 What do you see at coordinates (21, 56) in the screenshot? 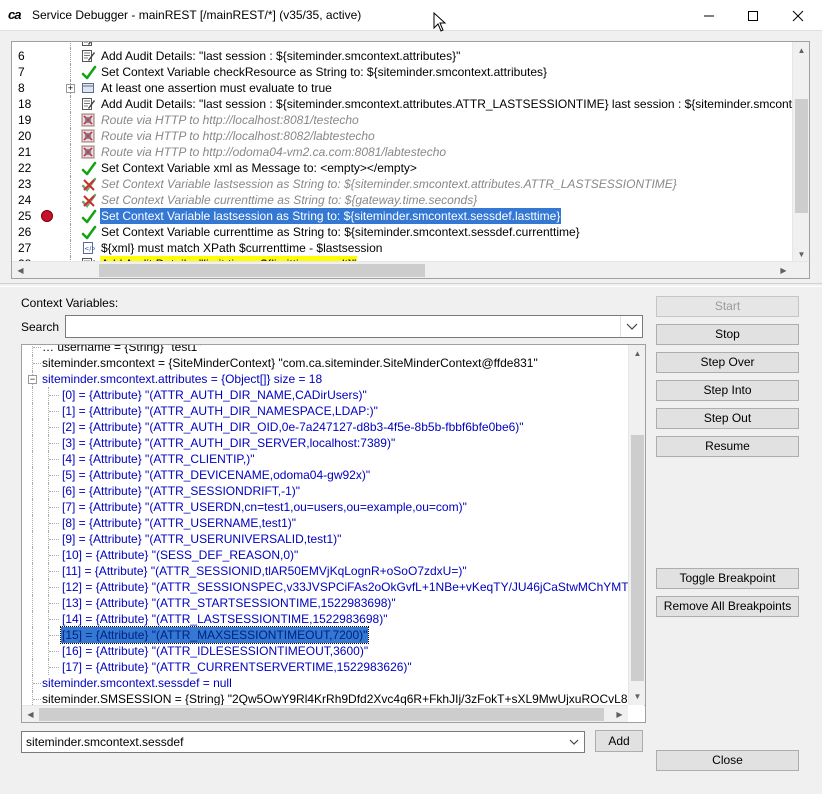
I see `line-number: 6` at bounding box center [21, 56].